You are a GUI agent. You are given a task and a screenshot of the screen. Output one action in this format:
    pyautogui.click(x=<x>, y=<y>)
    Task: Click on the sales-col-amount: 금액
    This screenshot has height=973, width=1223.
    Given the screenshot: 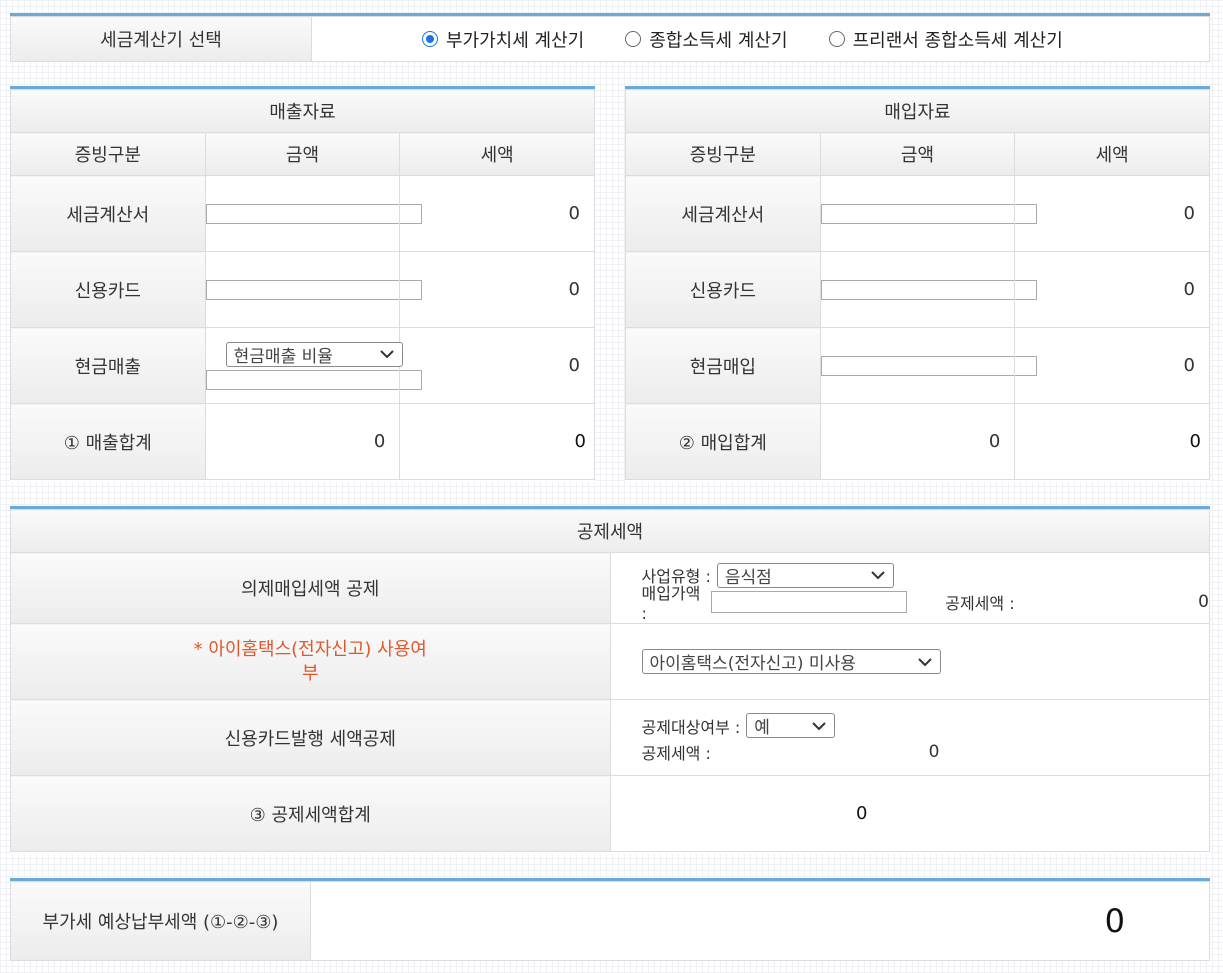 What is the action you would take?
    pyautogui.click(x=302, y=154)
    